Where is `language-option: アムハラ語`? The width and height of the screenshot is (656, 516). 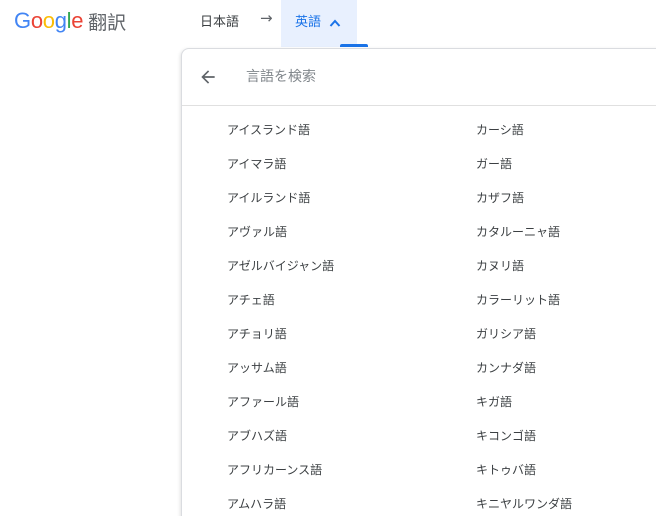
language-option: アムハラ語 is located at coordinates (347, 501).